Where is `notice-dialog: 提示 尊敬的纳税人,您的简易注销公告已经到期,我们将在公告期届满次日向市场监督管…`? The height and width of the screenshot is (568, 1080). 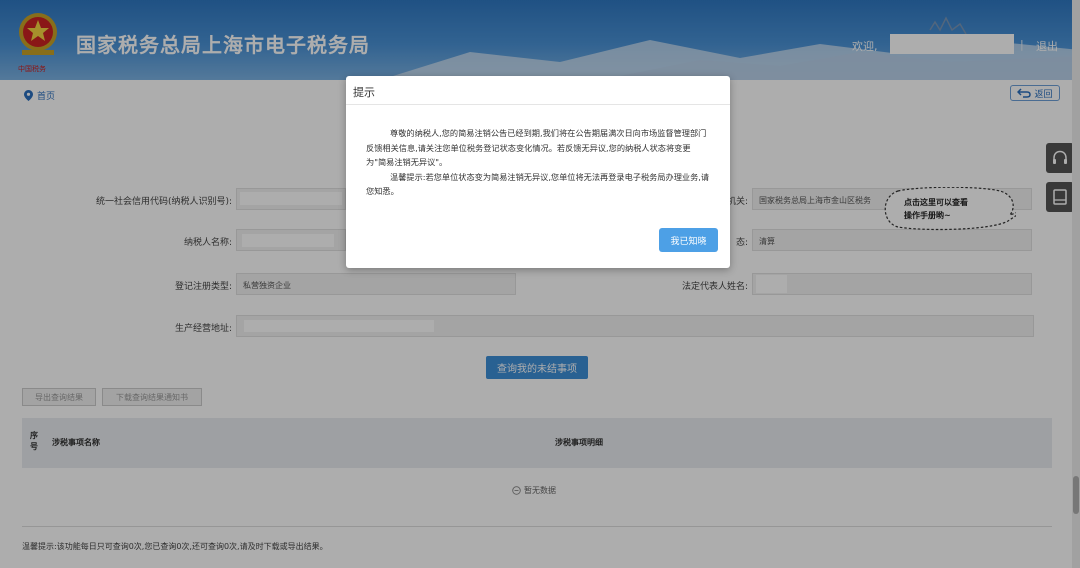 notice-dialog: 提示 尊敬的纳税人,您的简易注销公告已经到期,我们将在公告期届满次日向市场监督管… is located at coordinates (538, 172).